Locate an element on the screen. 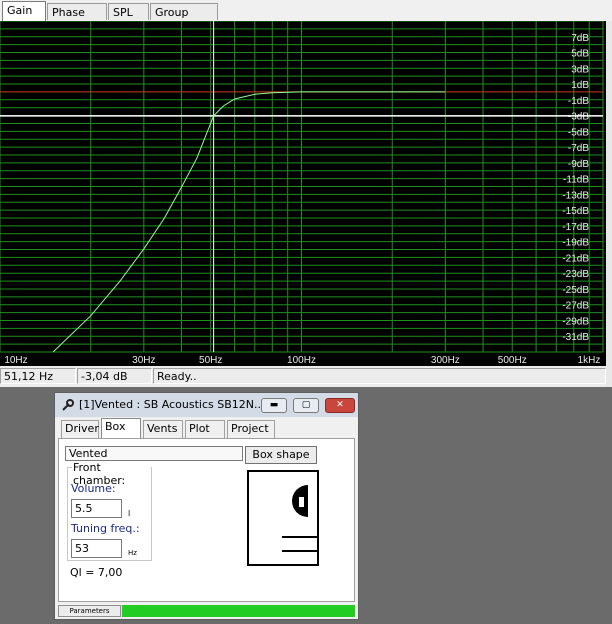 This screenshot has width=612, height=624. dialog-title-bar: [1]Vented : SB Acoustics SB12N... ▬ ▢ ✕ is located at coordinates (206, 405).